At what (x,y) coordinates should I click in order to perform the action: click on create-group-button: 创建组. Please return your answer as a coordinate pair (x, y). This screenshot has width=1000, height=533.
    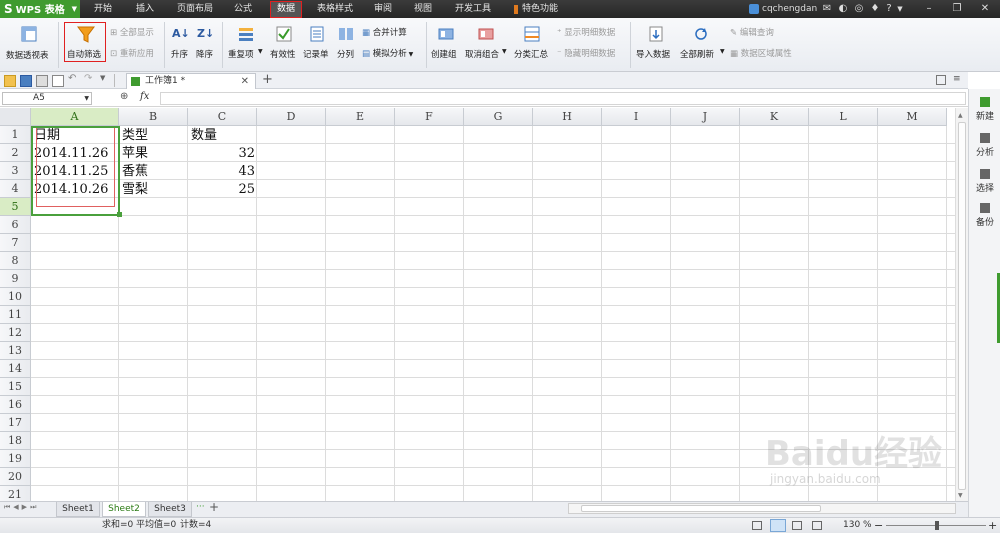
    Looking at the image, I should click on (446, 42).